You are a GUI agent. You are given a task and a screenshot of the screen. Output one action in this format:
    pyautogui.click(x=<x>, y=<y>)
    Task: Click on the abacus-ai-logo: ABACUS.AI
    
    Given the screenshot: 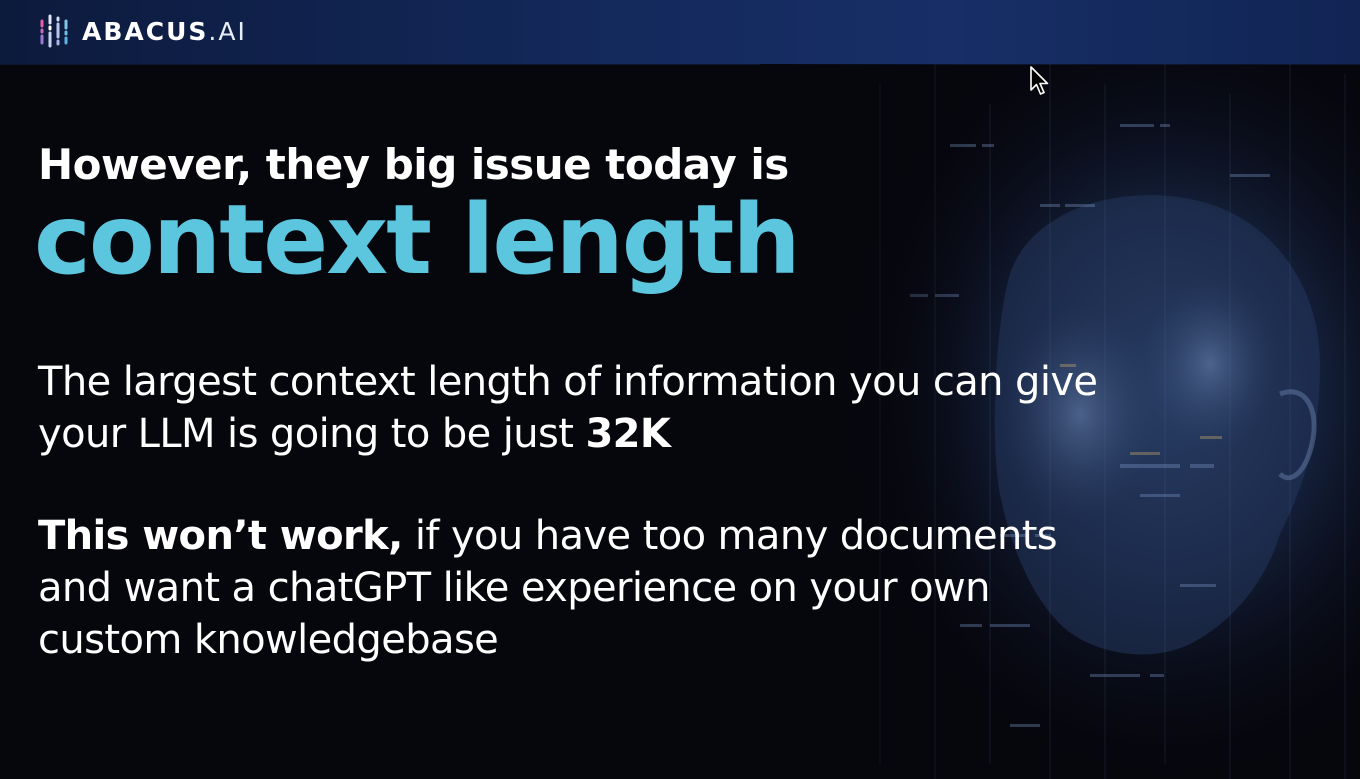 What is the action you would take?
    pyautogui.click(x=142, y=31)
    